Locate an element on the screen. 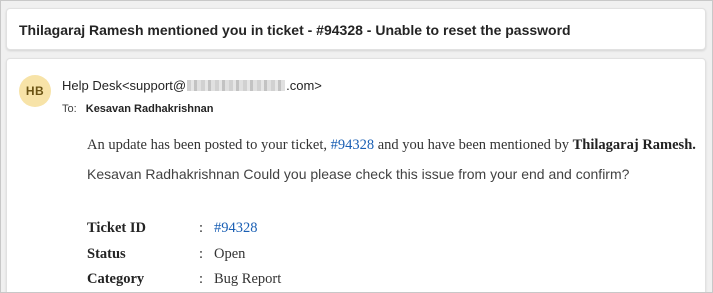  sender-avatar: HB is located at coordinates (35, 91).